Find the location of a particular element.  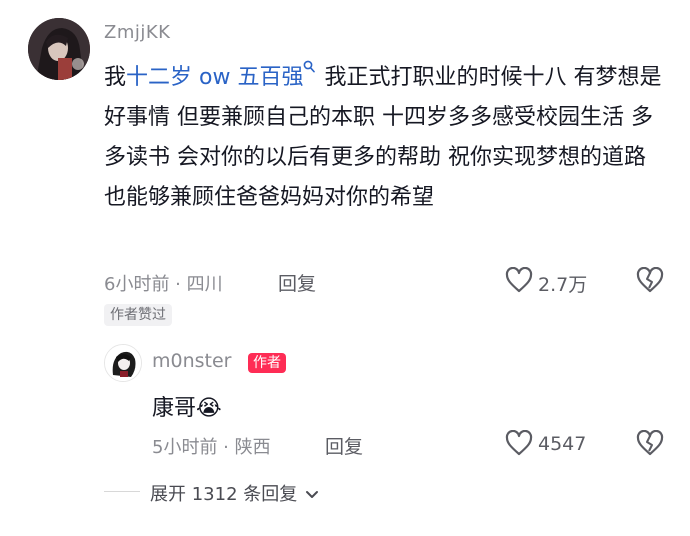

comment-meta: 6小时前 · 四川 is located at coordinates (163, 284).